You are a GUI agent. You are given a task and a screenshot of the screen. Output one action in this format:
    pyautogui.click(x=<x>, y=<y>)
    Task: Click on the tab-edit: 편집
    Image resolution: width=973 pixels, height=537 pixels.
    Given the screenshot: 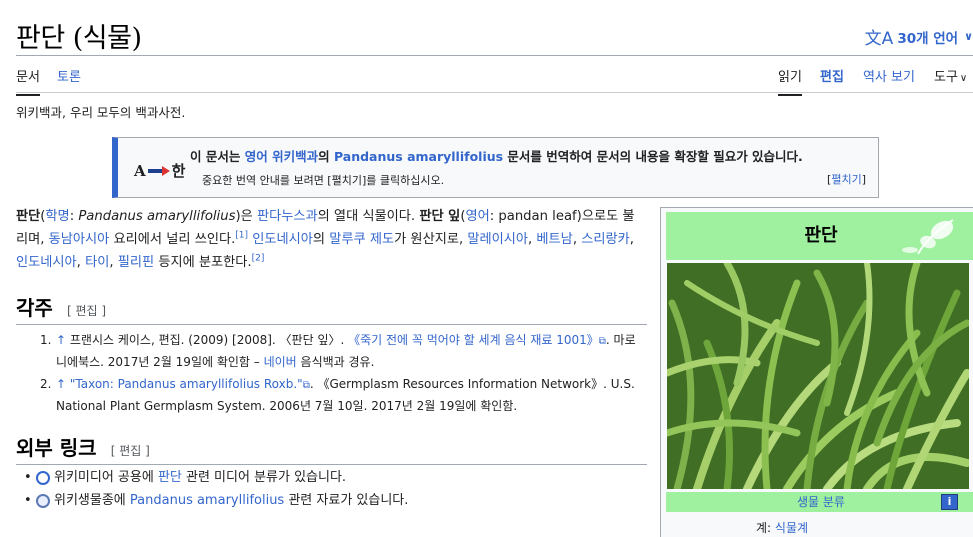 What is the action you would take?
    pyautogui.click(x=832, y=80)
    